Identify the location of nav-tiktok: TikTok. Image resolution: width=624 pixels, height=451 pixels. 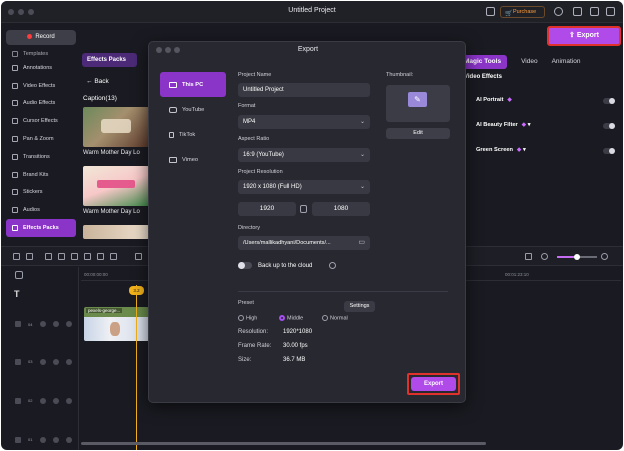
(193, 134).